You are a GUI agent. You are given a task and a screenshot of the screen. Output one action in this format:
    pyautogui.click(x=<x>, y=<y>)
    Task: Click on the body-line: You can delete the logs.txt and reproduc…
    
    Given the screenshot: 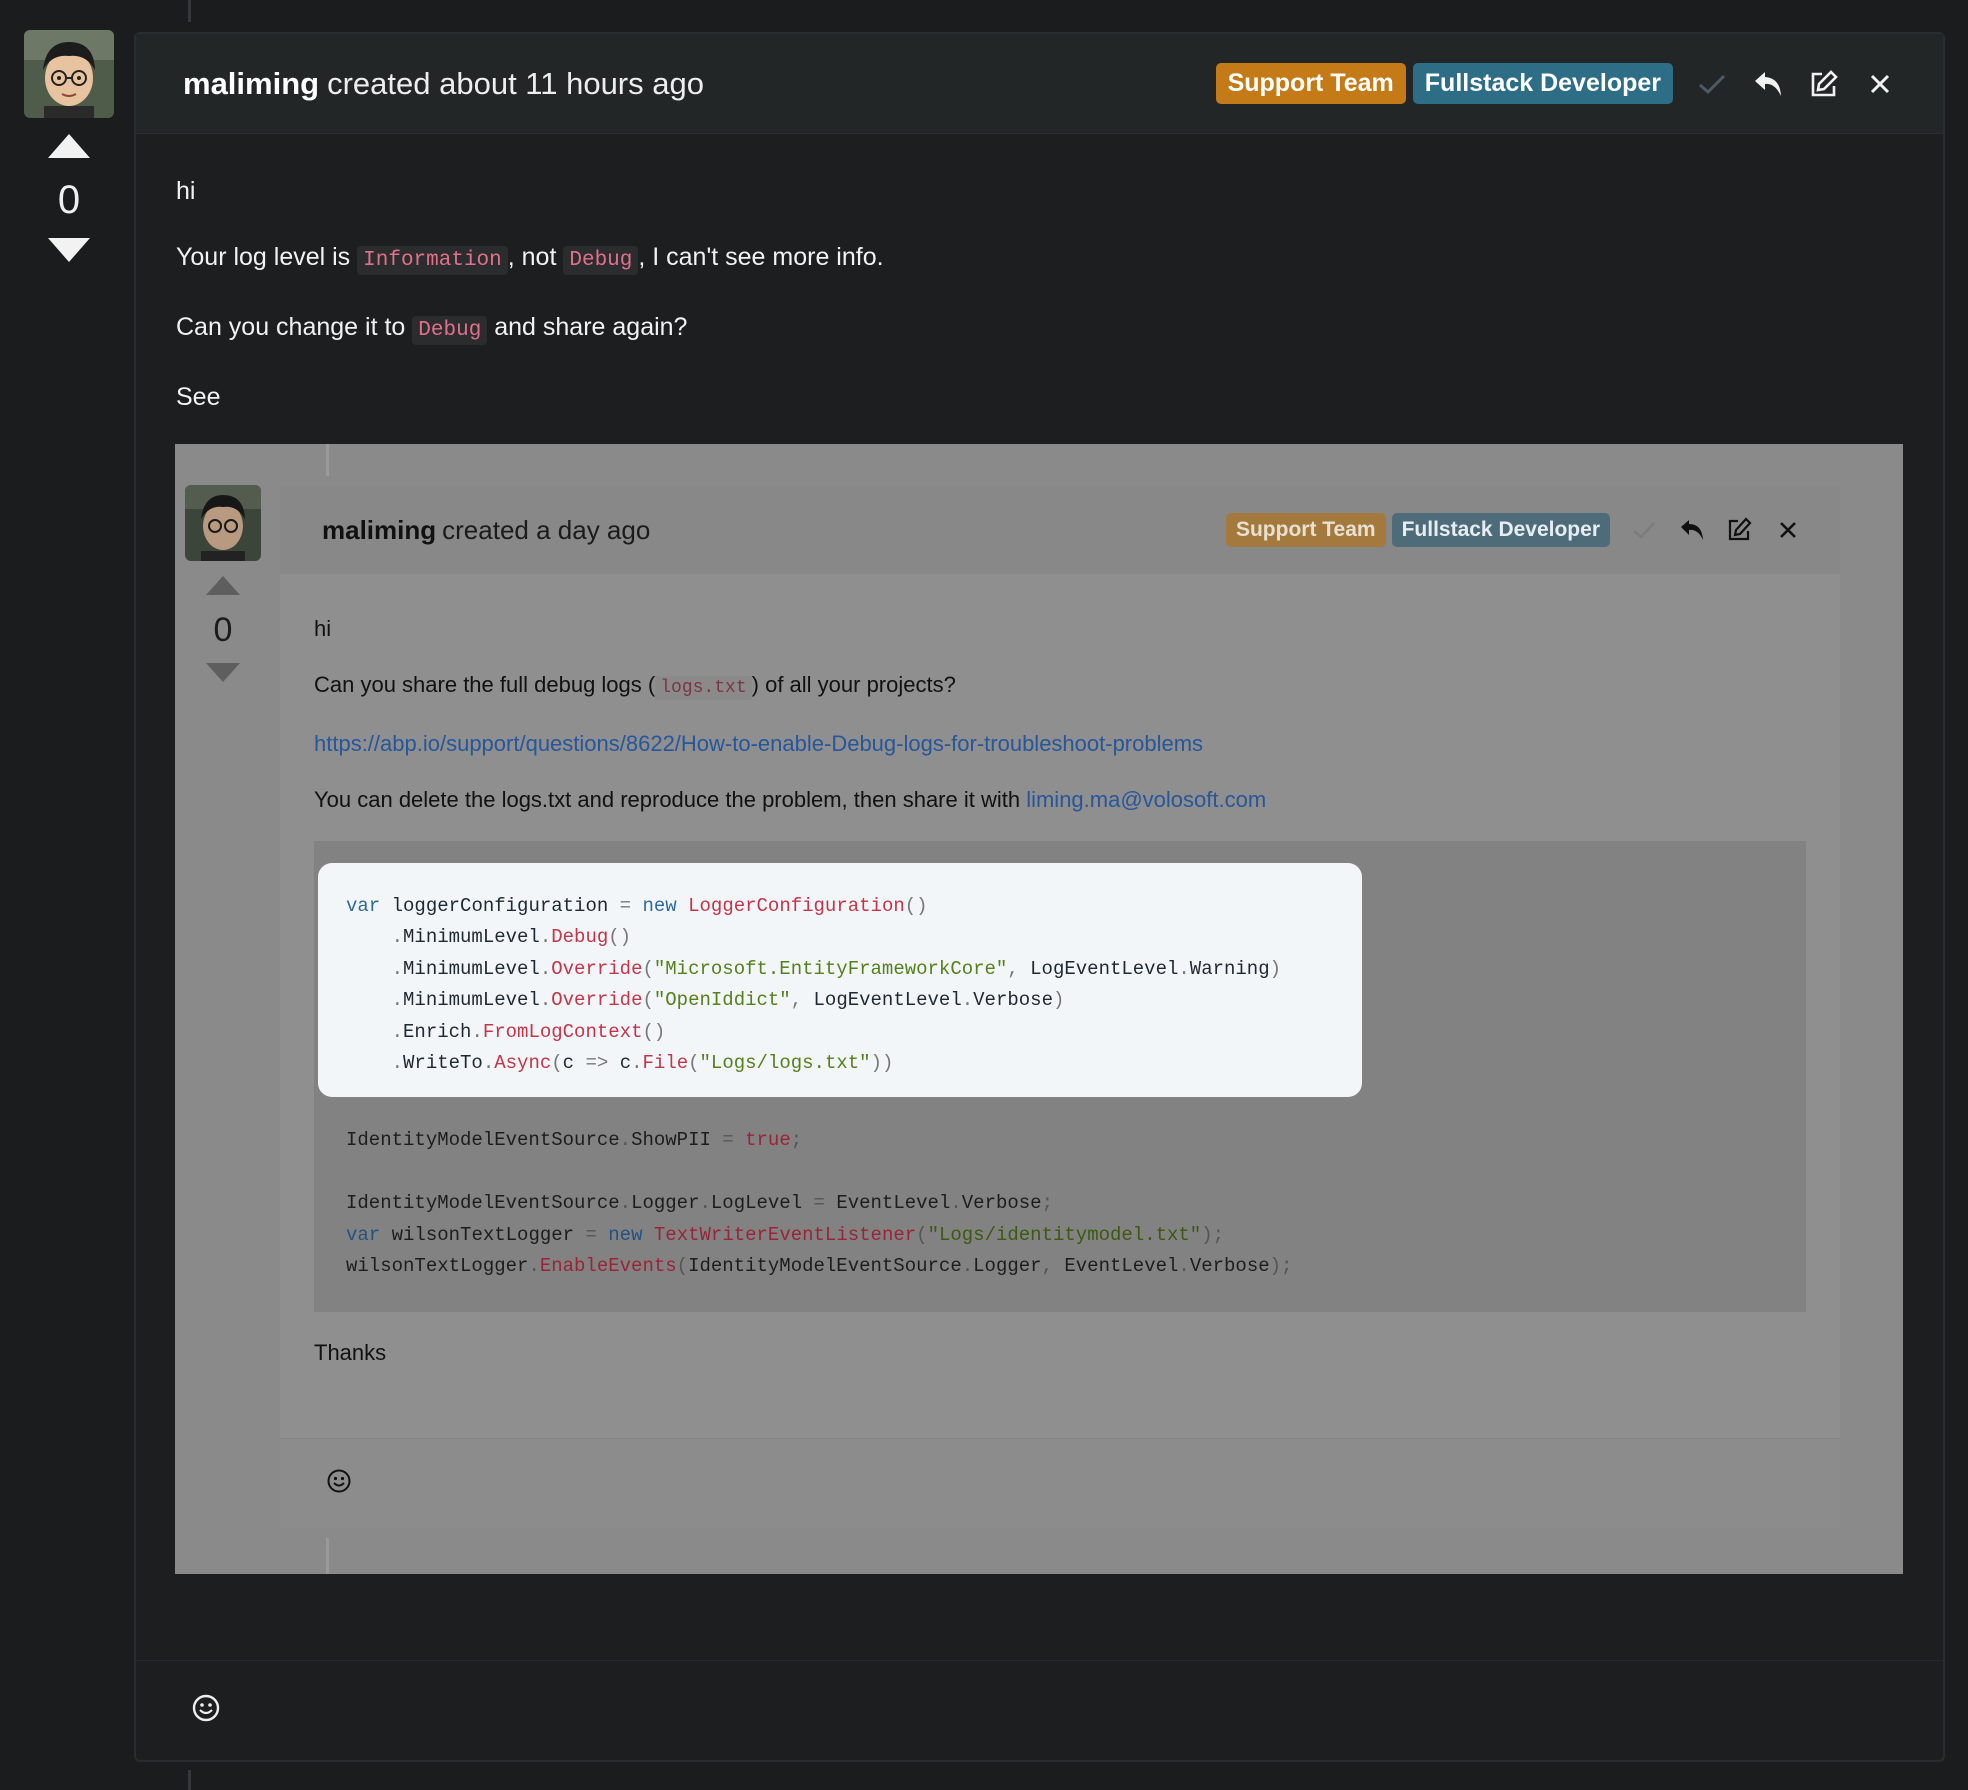 What is the action you would take?
    pyautogui.click(x=790, y=799)
    